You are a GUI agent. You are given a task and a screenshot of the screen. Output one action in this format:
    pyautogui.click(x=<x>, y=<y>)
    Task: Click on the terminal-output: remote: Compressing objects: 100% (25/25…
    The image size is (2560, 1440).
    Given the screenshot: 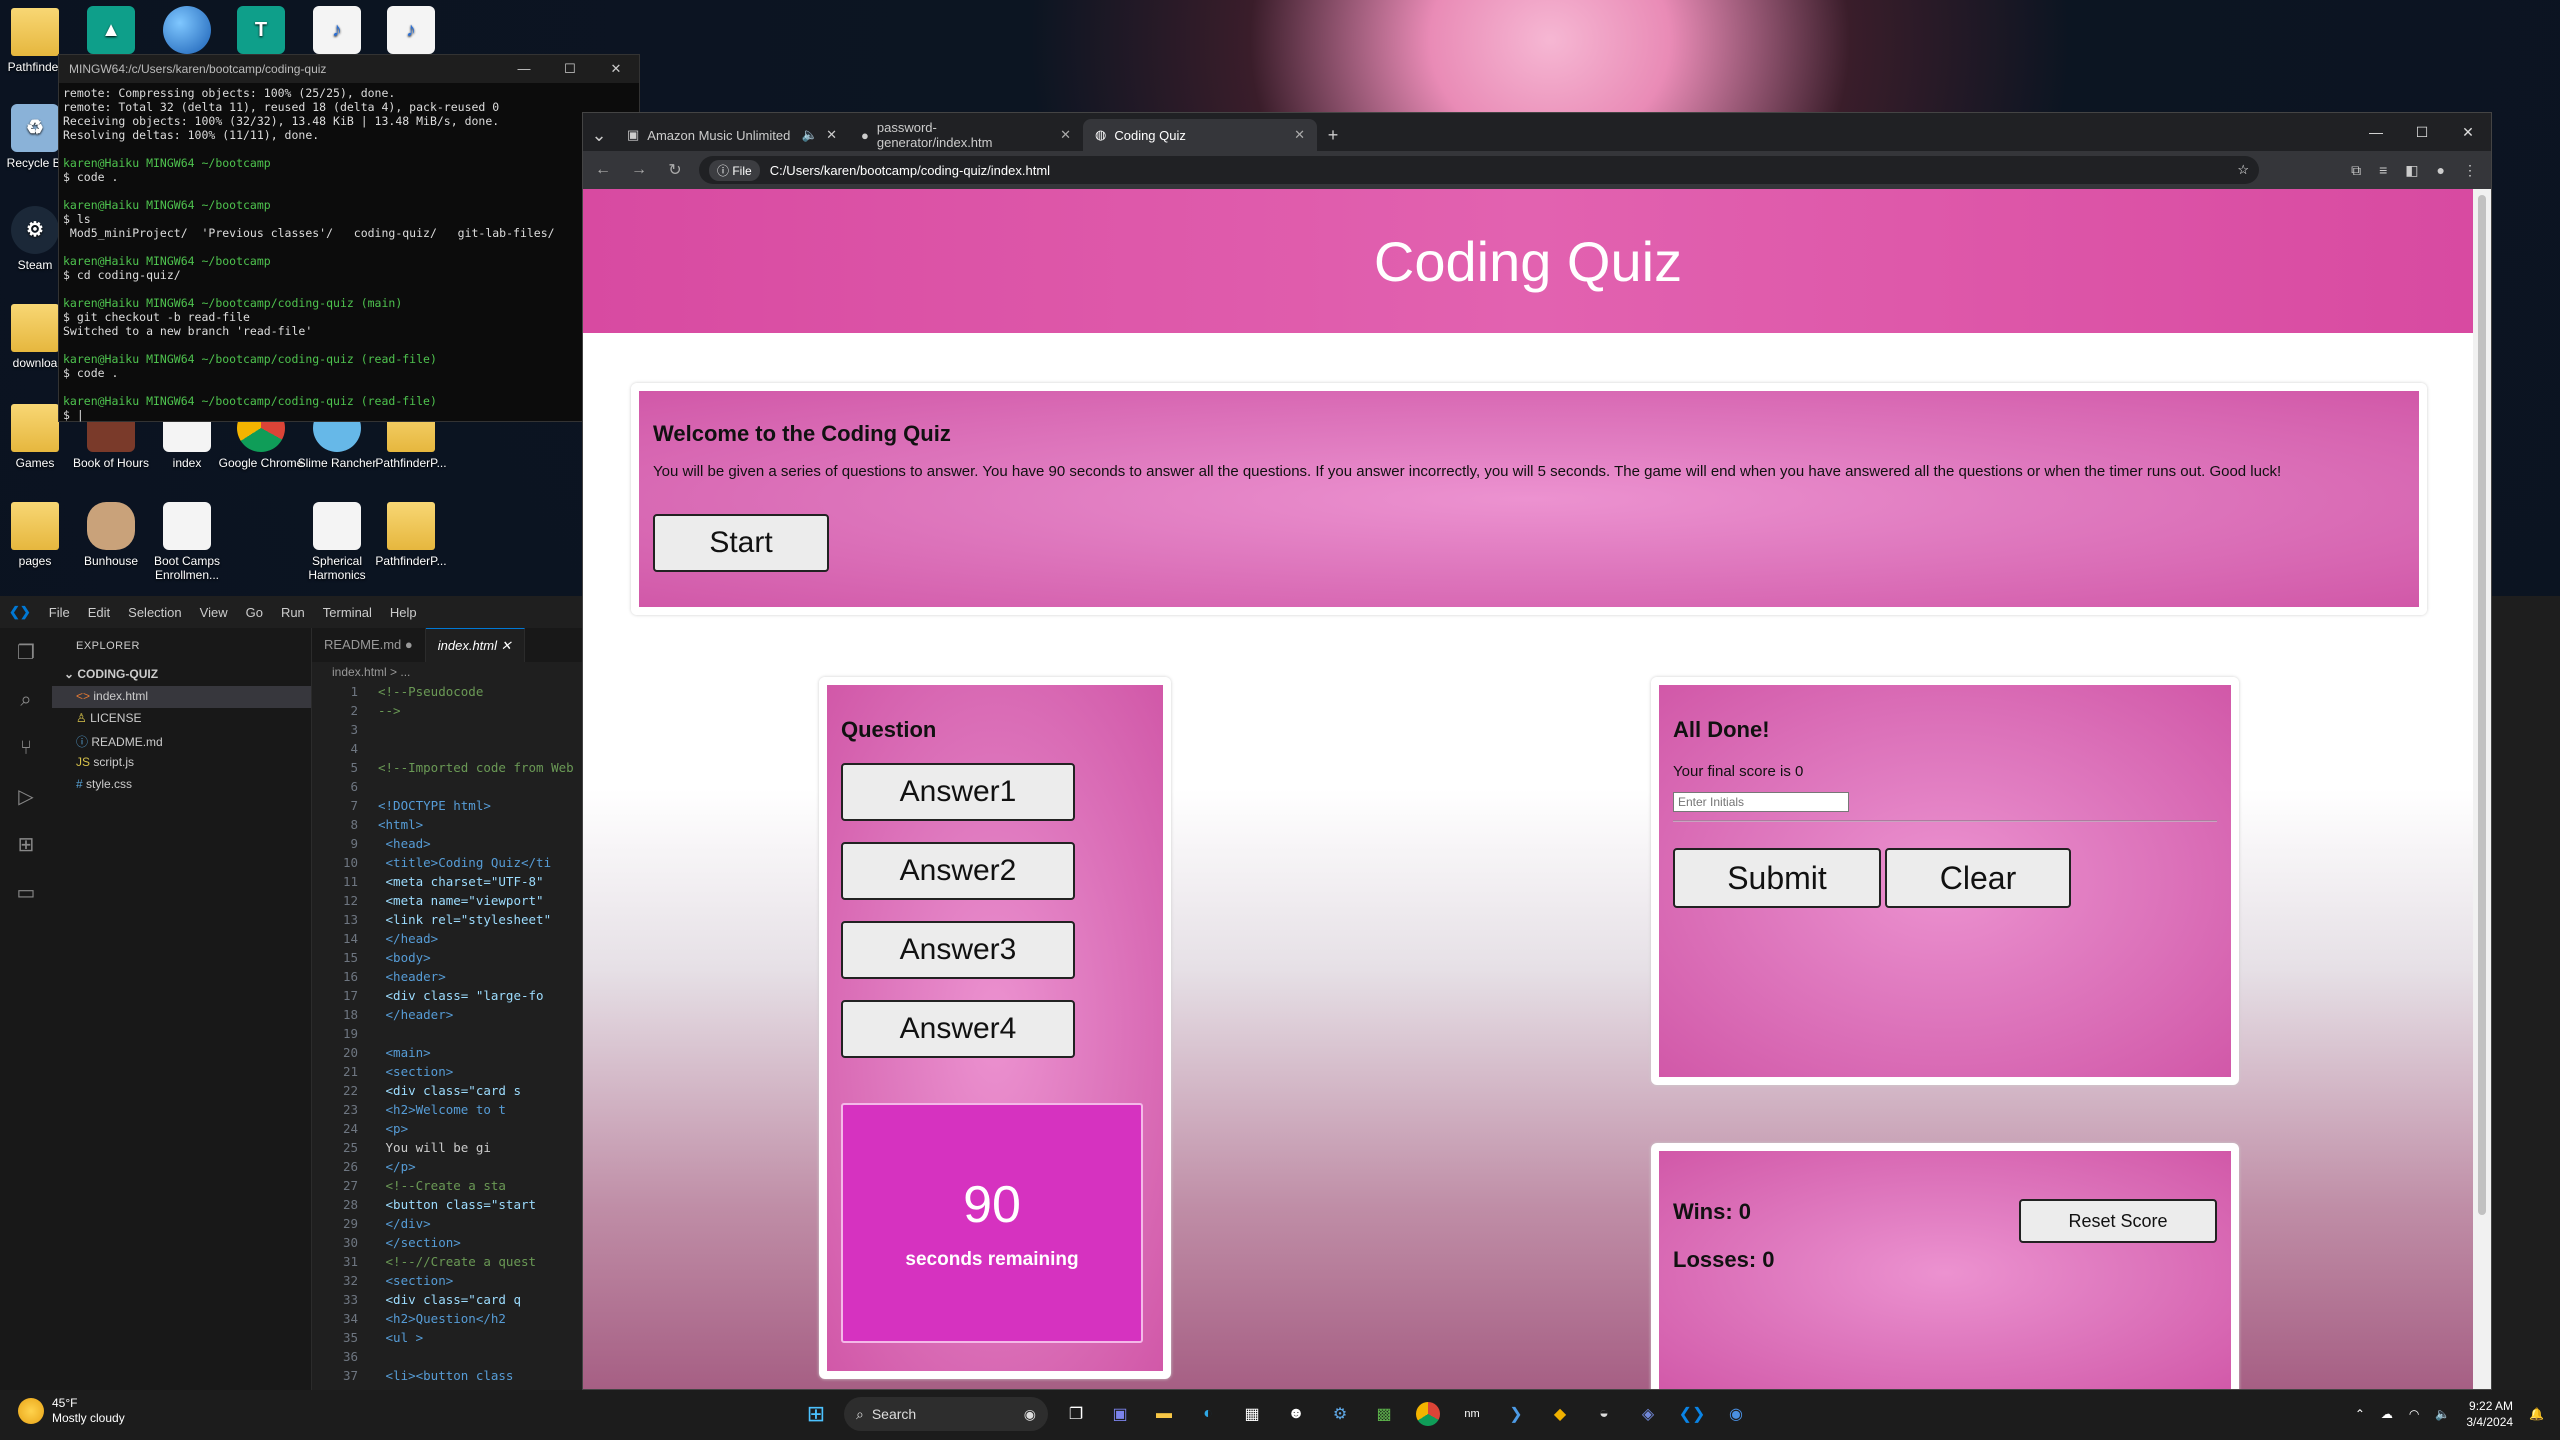 What is the action you would take?
    pyautogui.click(x=349, y=254)
    